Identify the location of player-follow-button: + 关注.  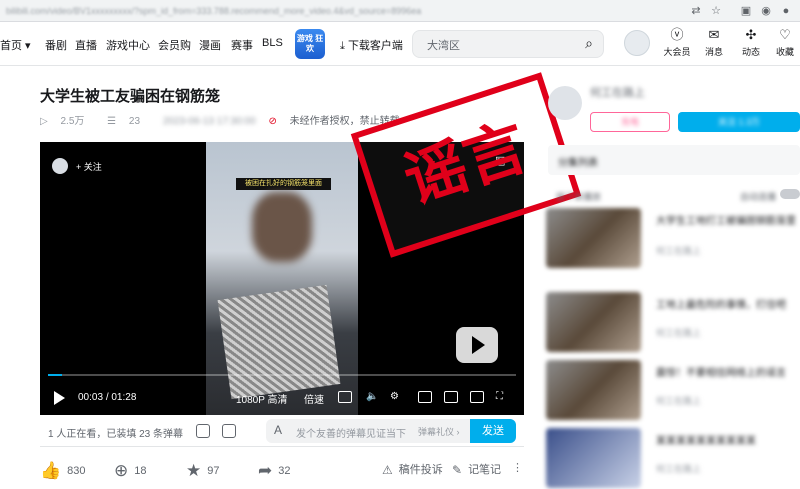
(89, 166).